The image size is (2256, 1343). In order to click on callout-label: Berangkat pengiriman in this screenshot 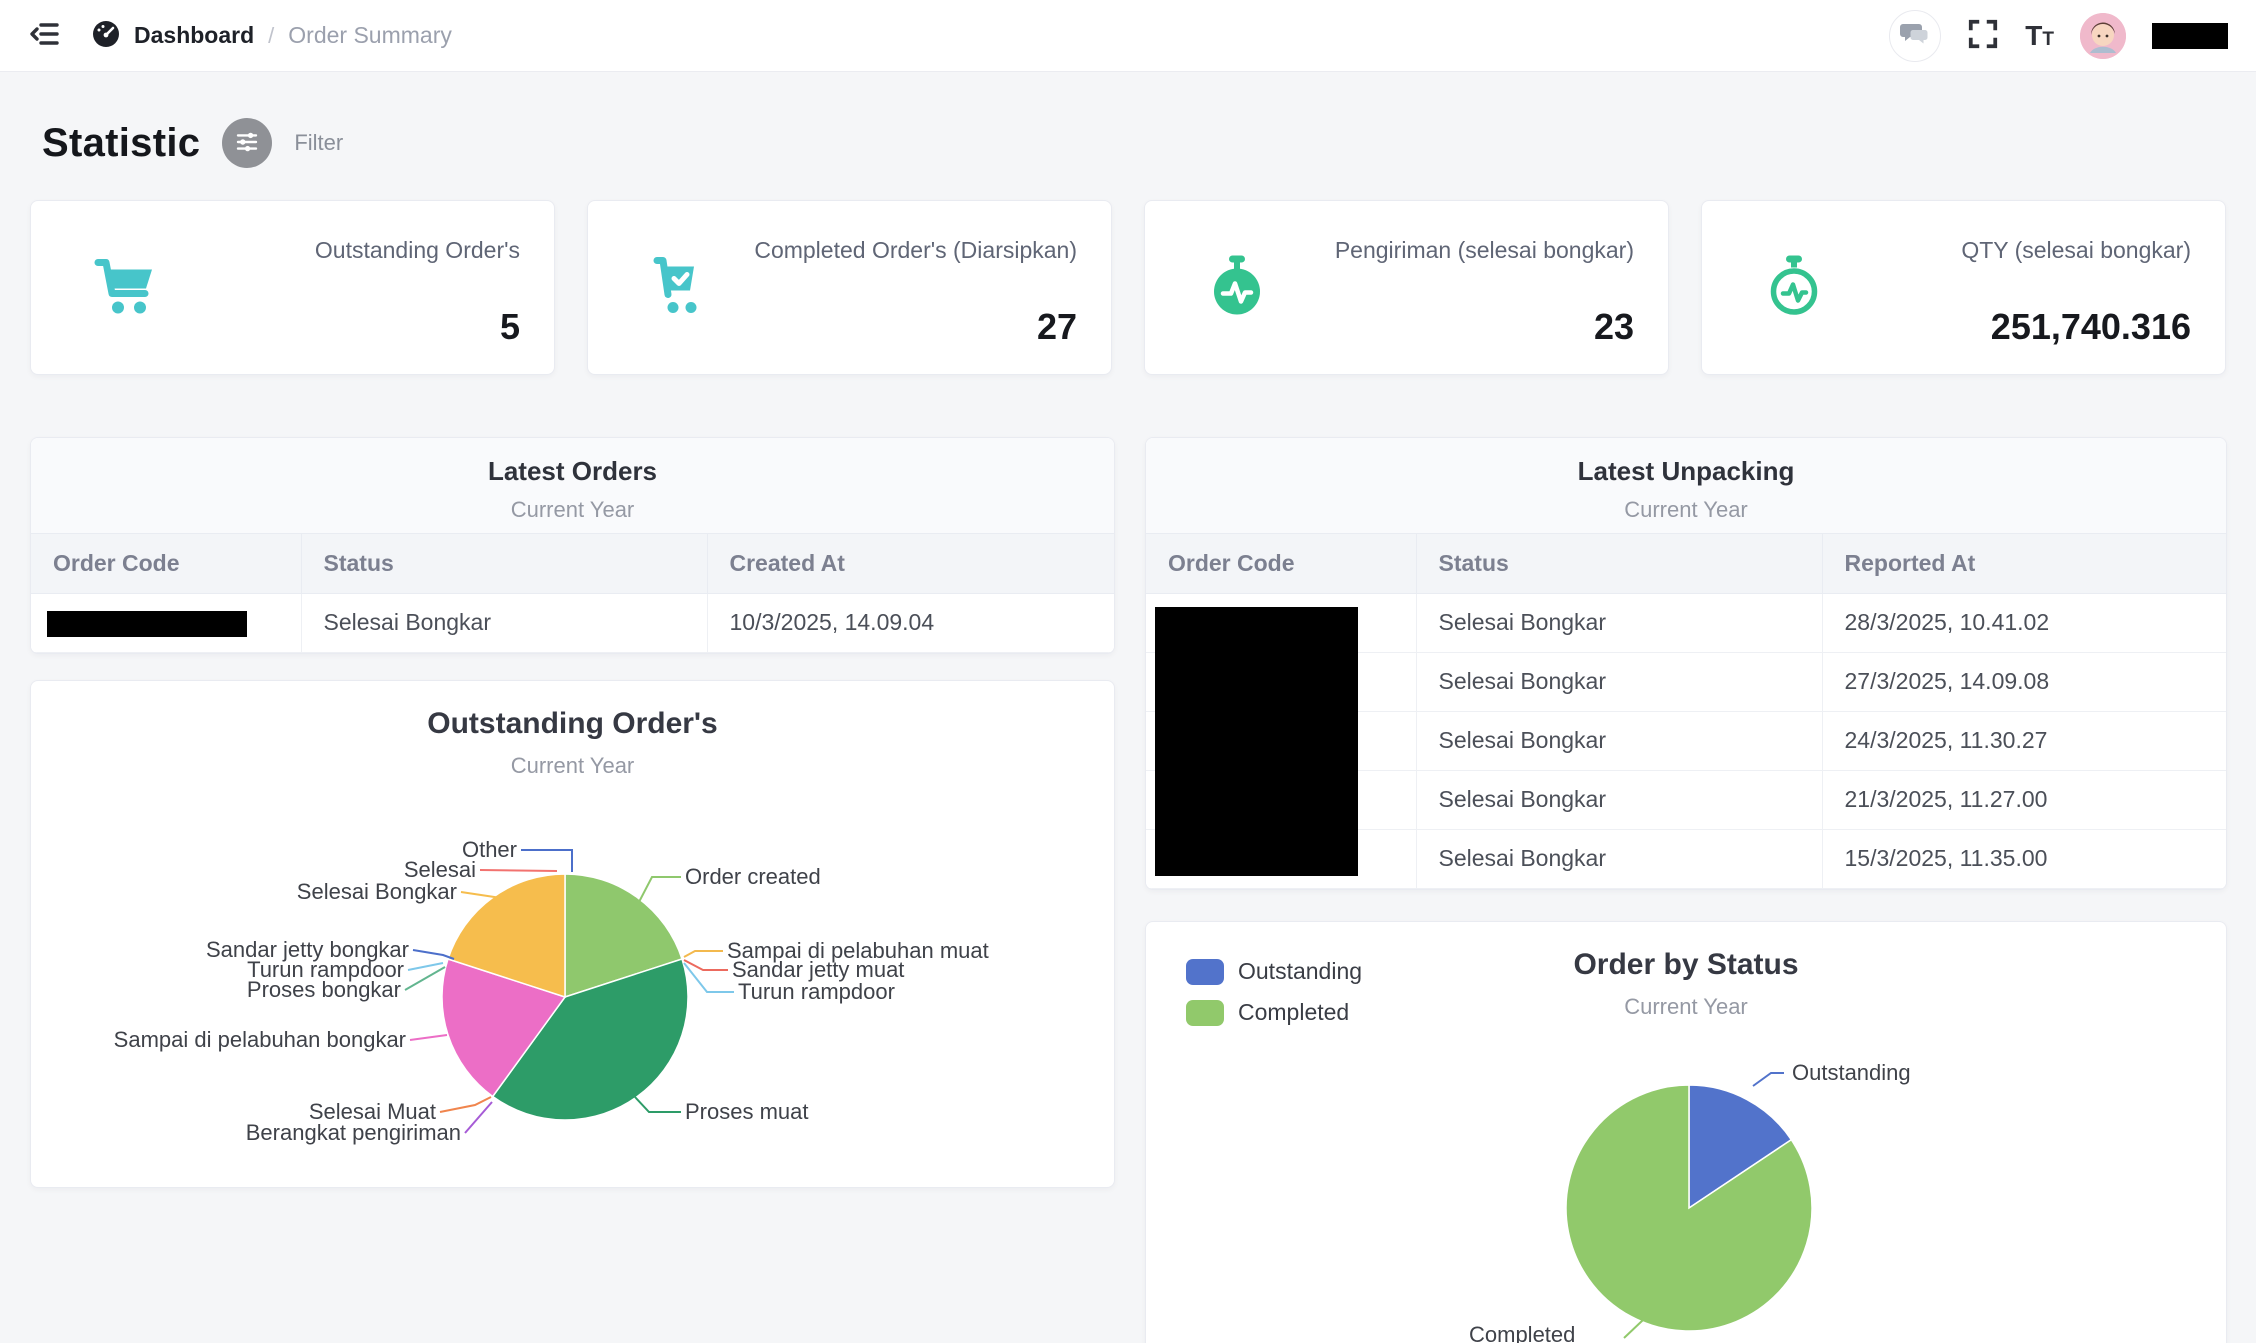, I will do `click(353, 1132)`.